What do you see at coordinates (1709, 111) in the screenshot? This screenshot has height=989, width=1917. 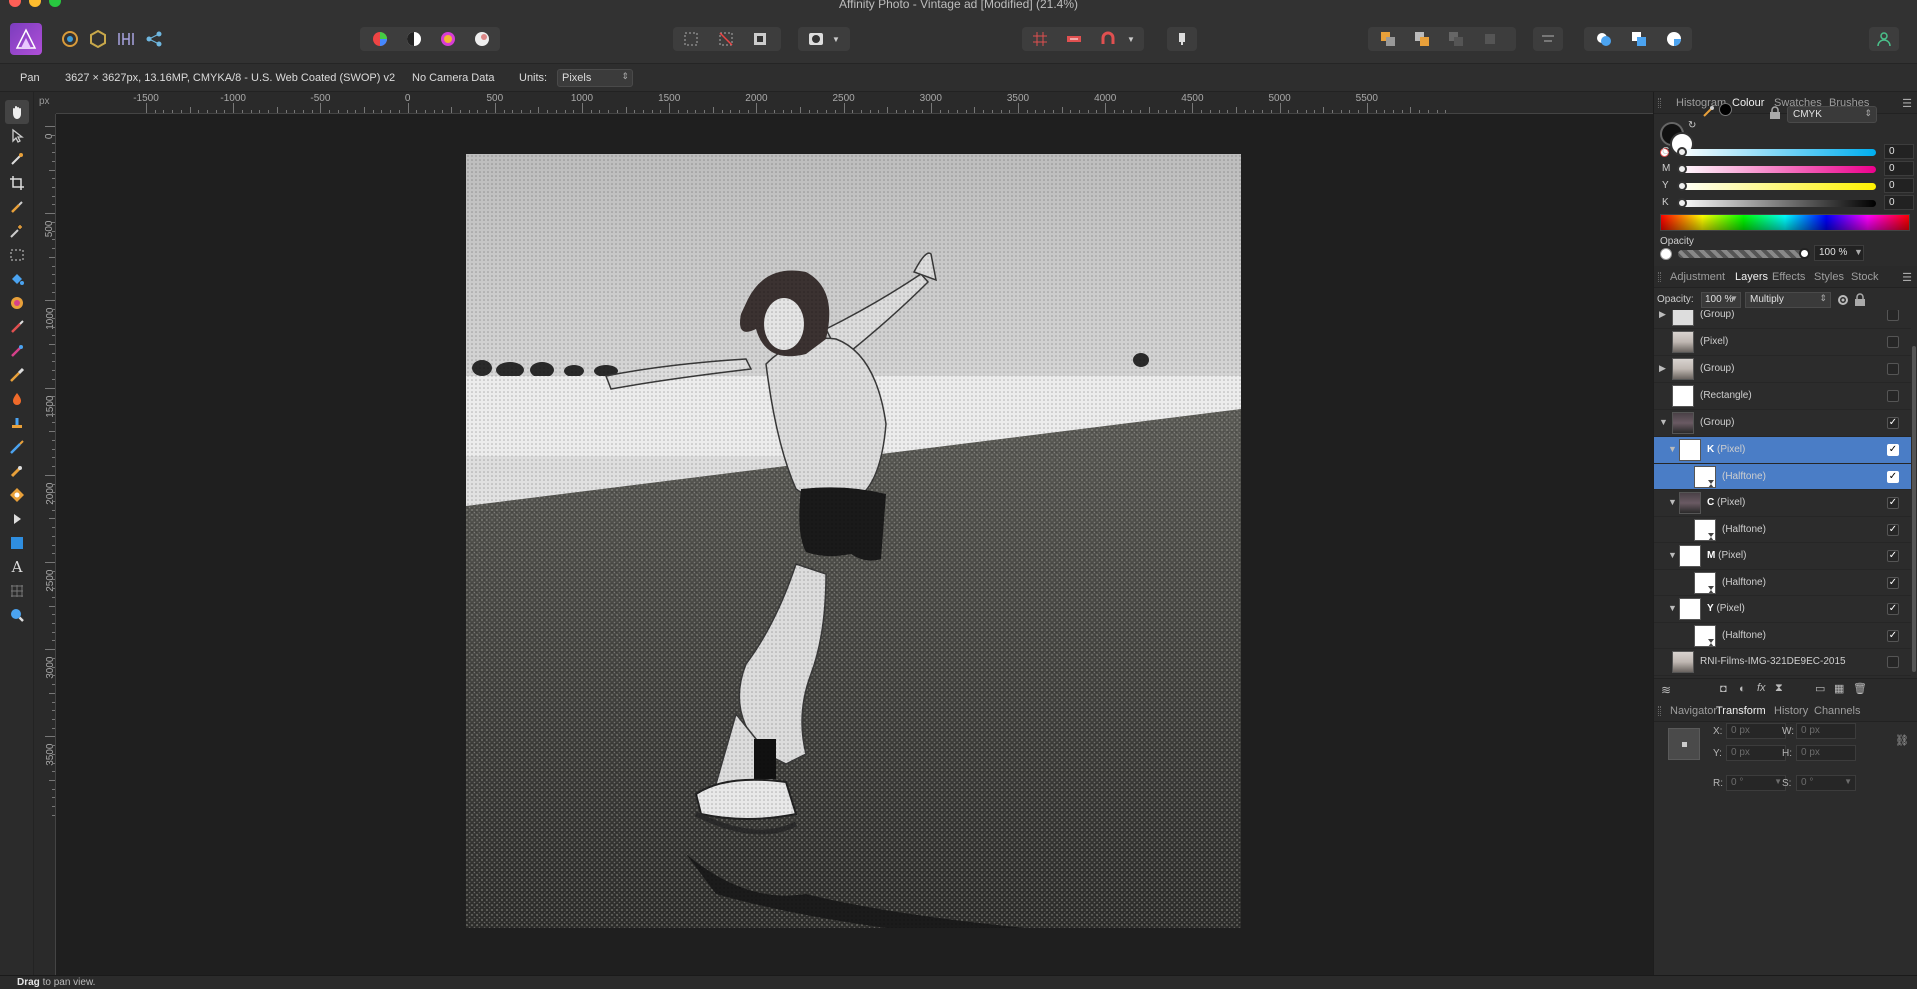 I see `eyedropper-icon` at bounding box center [1709, 111].